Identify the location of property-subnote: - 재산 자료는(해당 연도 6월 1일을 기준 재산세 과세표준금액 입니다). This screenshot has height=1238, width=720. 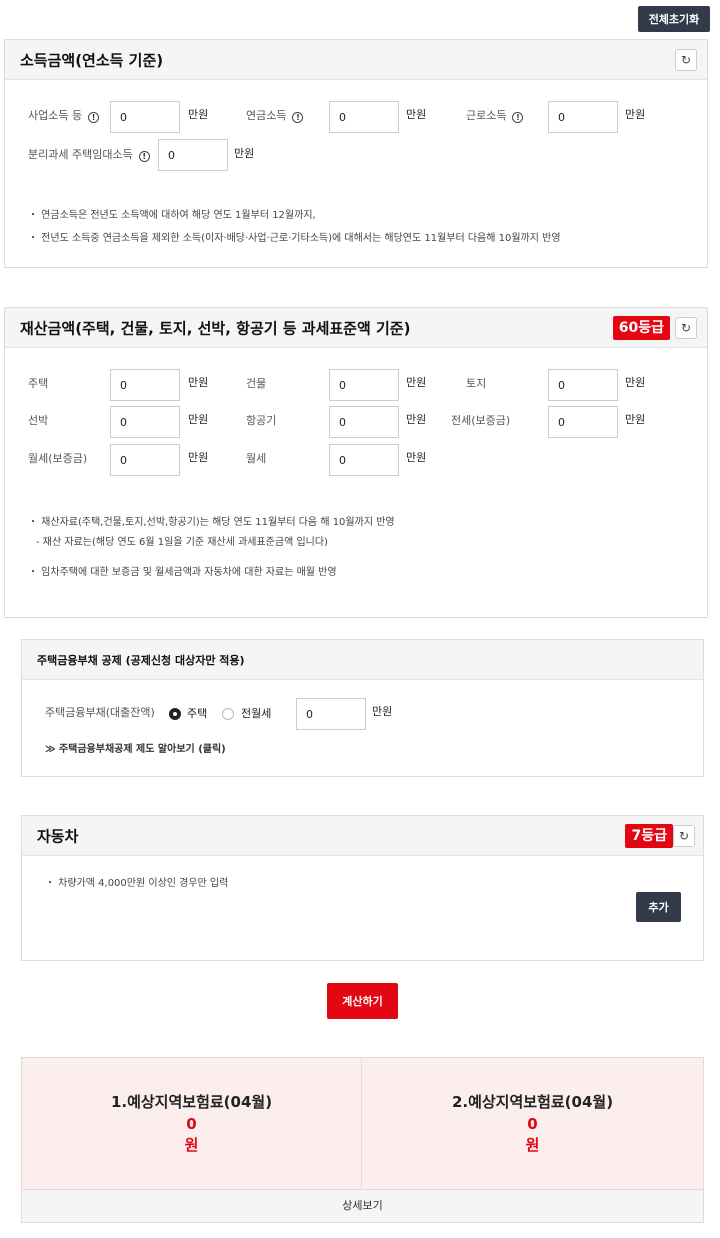
(182, 542).